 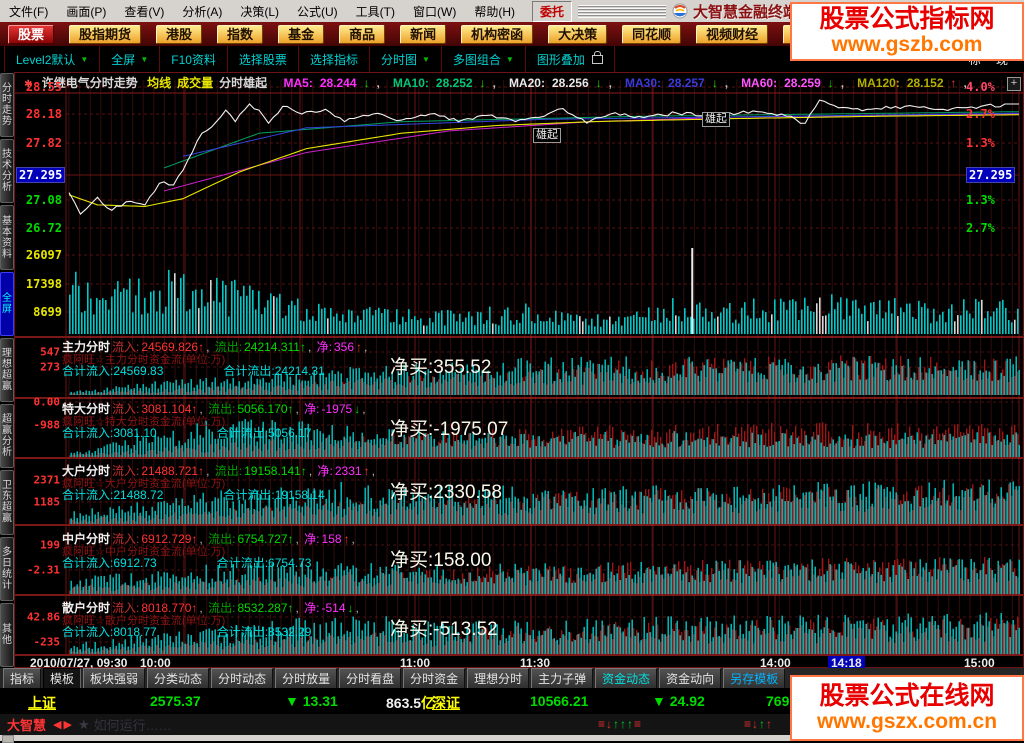 I want to click on tab-分类动态: 分类动态, so click(x=178, y=678).